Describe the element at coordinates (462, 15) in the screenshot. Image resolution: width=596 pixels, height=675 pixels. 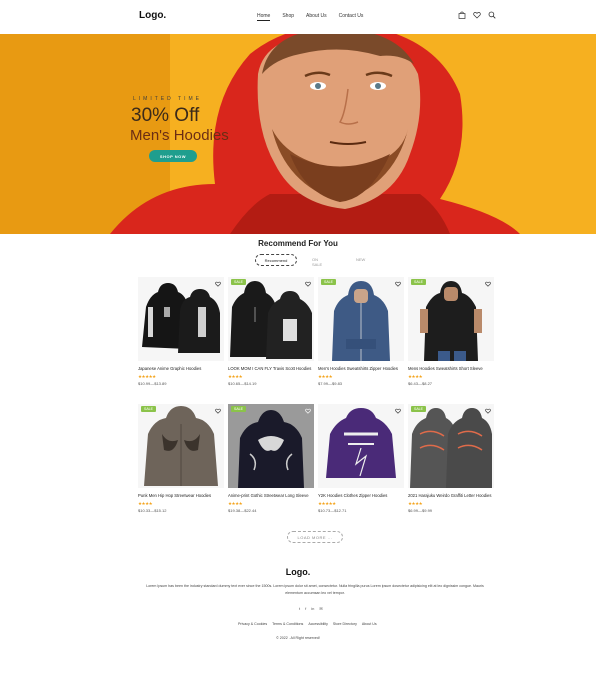
I see `bag-icon` at that location.